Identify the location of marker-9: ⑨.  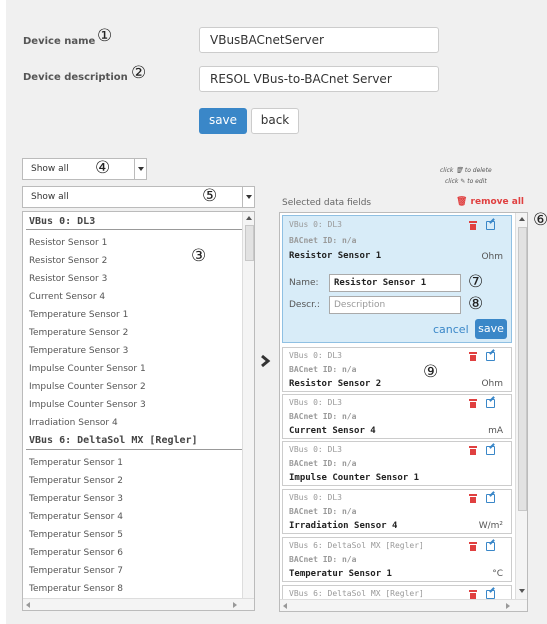
(431, 372).